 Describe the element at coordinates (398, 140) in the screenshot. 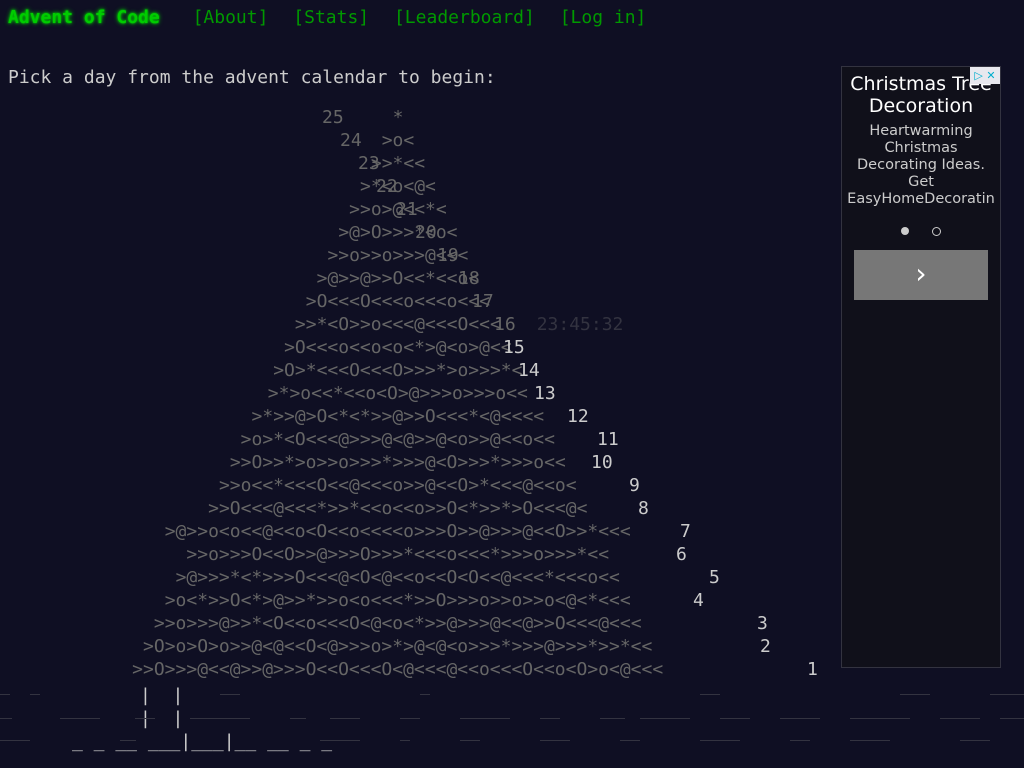

I see `calendar-day-24: >o<` at that location.